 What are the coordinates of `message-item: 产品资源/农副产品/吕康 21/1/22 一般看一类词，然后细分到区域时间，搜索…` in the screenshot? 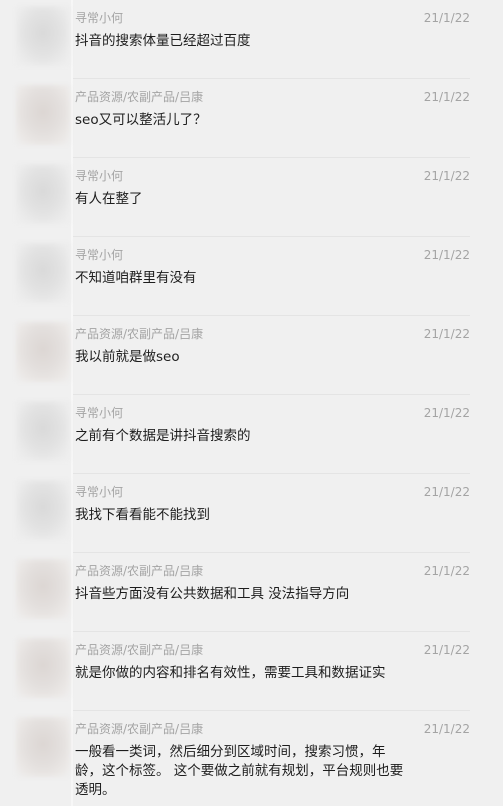 It's located at (251, 758).